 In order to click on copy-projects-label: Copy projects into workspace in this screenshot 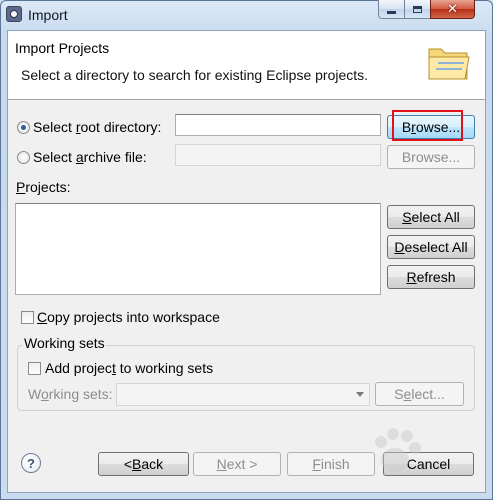, I will do `click(128, 317)`.